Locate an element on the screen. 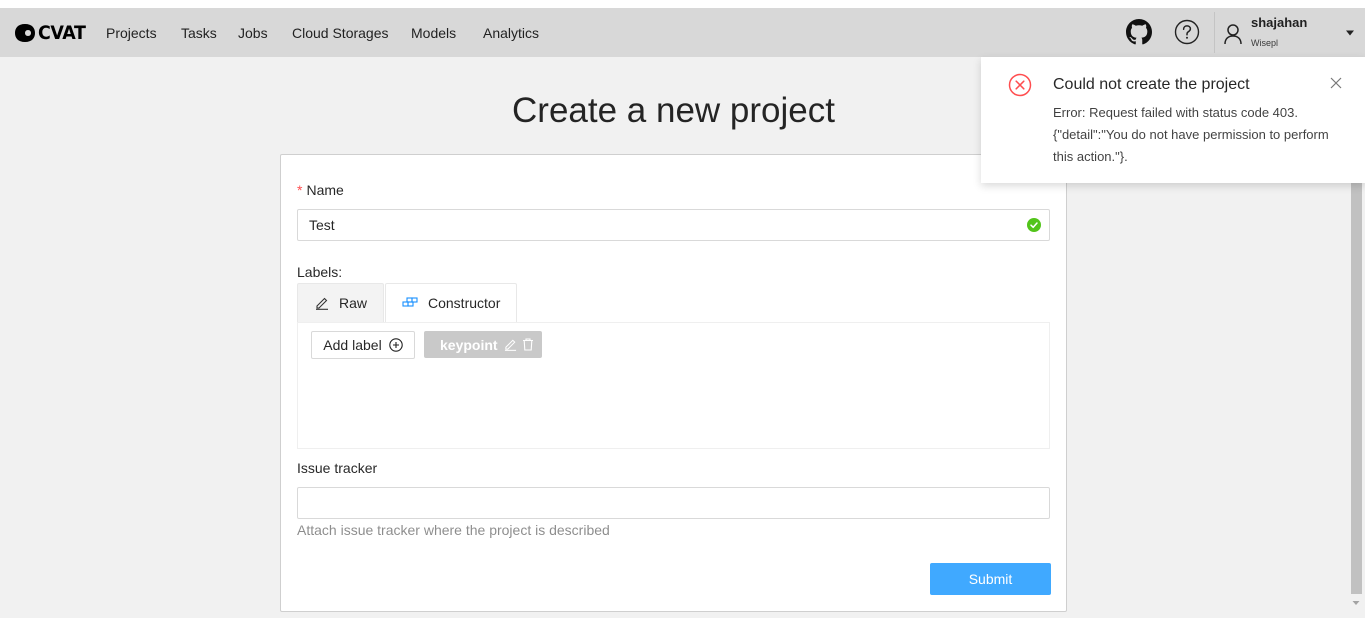 The height and width of the screenshot is (618, 1365). brand-name: CVAT is located at coordinates (62, 33).